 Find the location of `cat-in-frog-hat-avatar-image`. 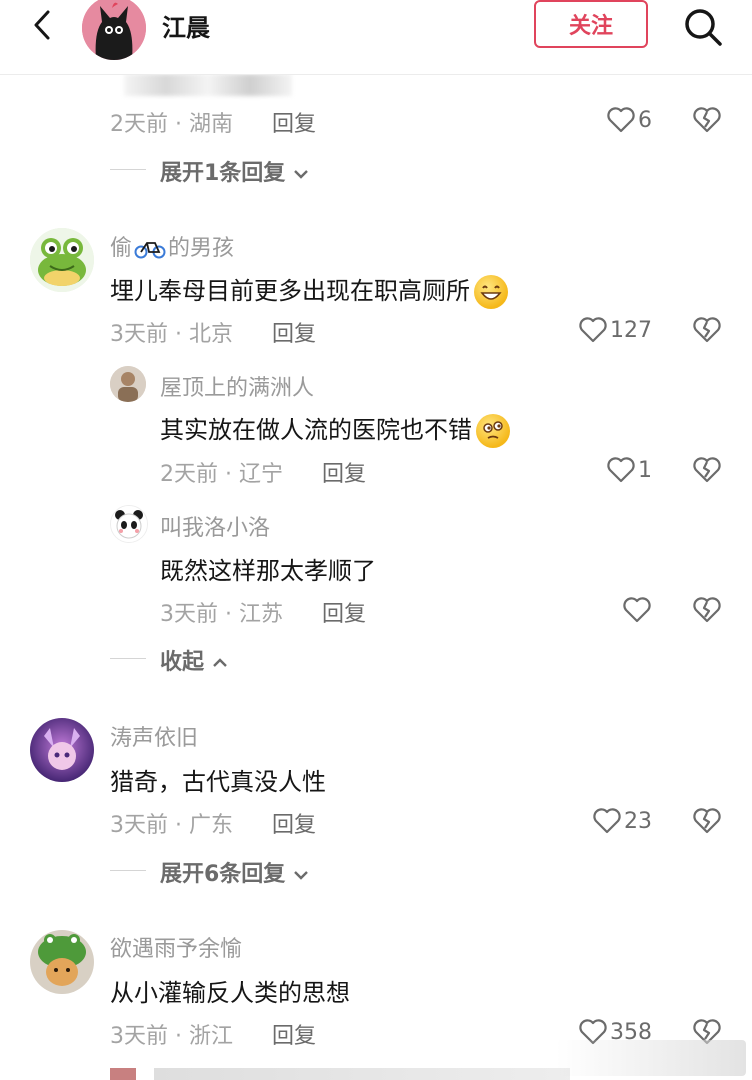

cat-in-frog-hat-avatar-image is located at coordinates (62, 962).